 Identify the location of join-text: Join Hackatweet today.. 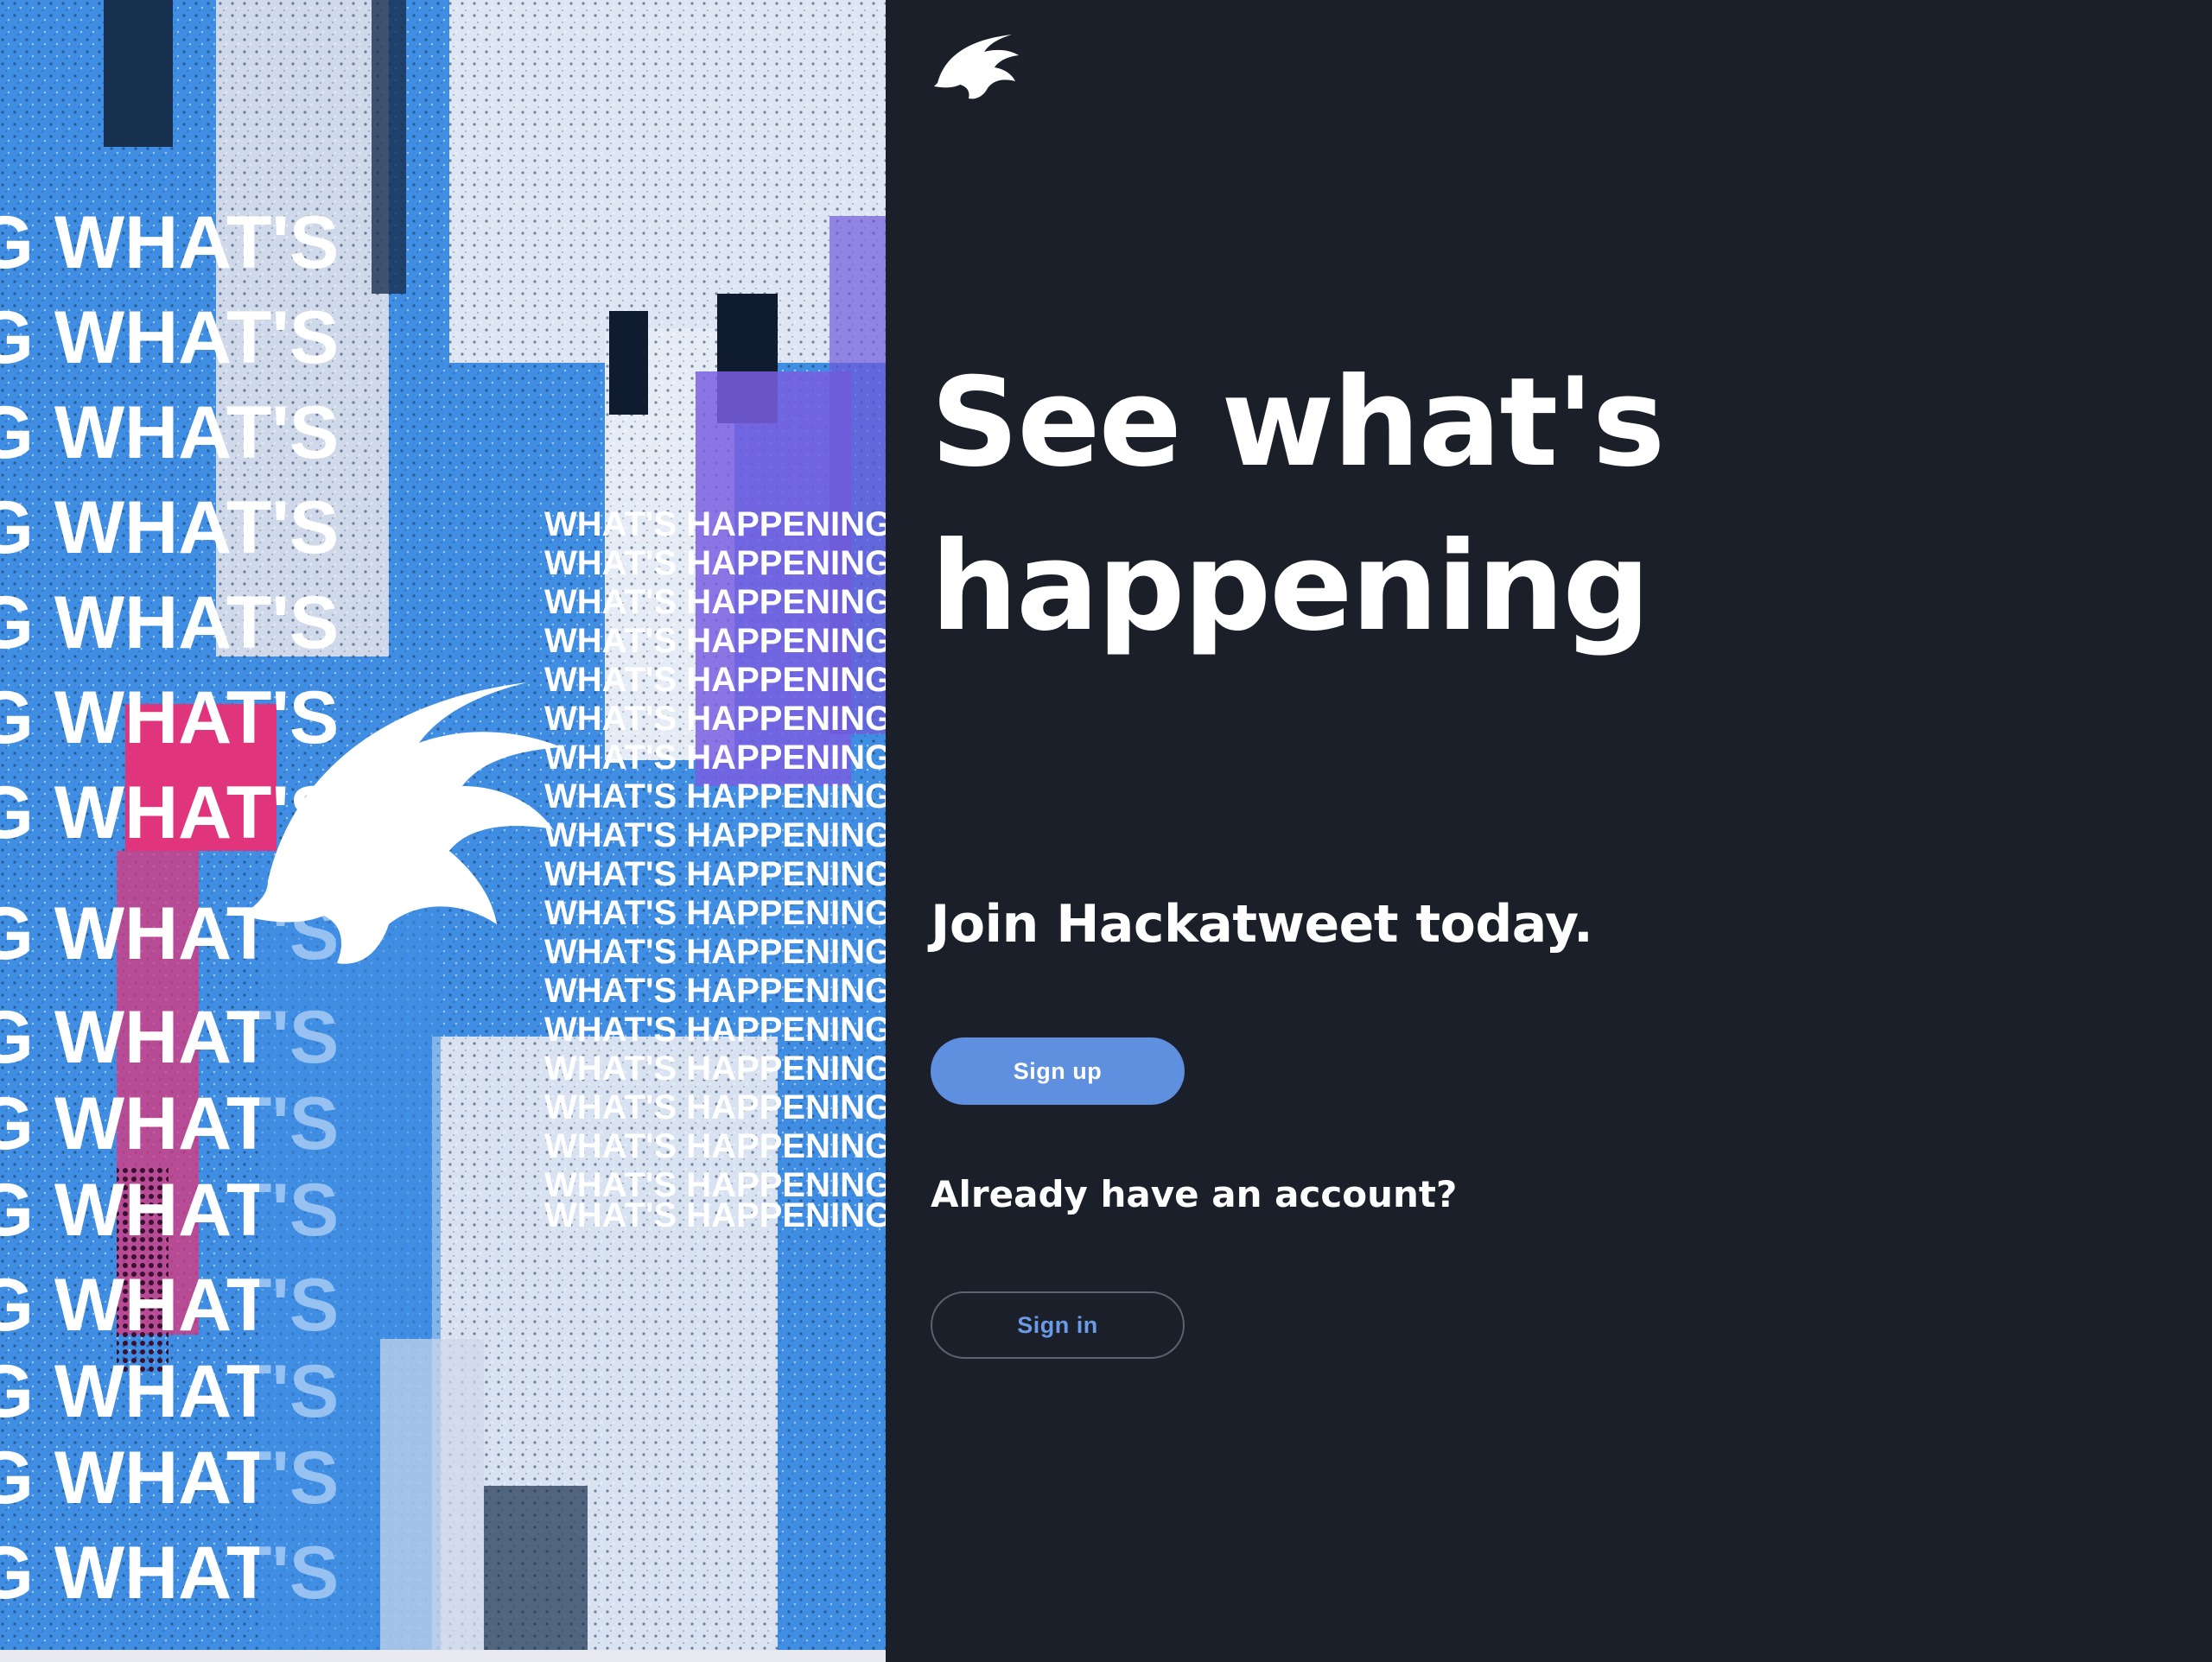
(1262, 924).